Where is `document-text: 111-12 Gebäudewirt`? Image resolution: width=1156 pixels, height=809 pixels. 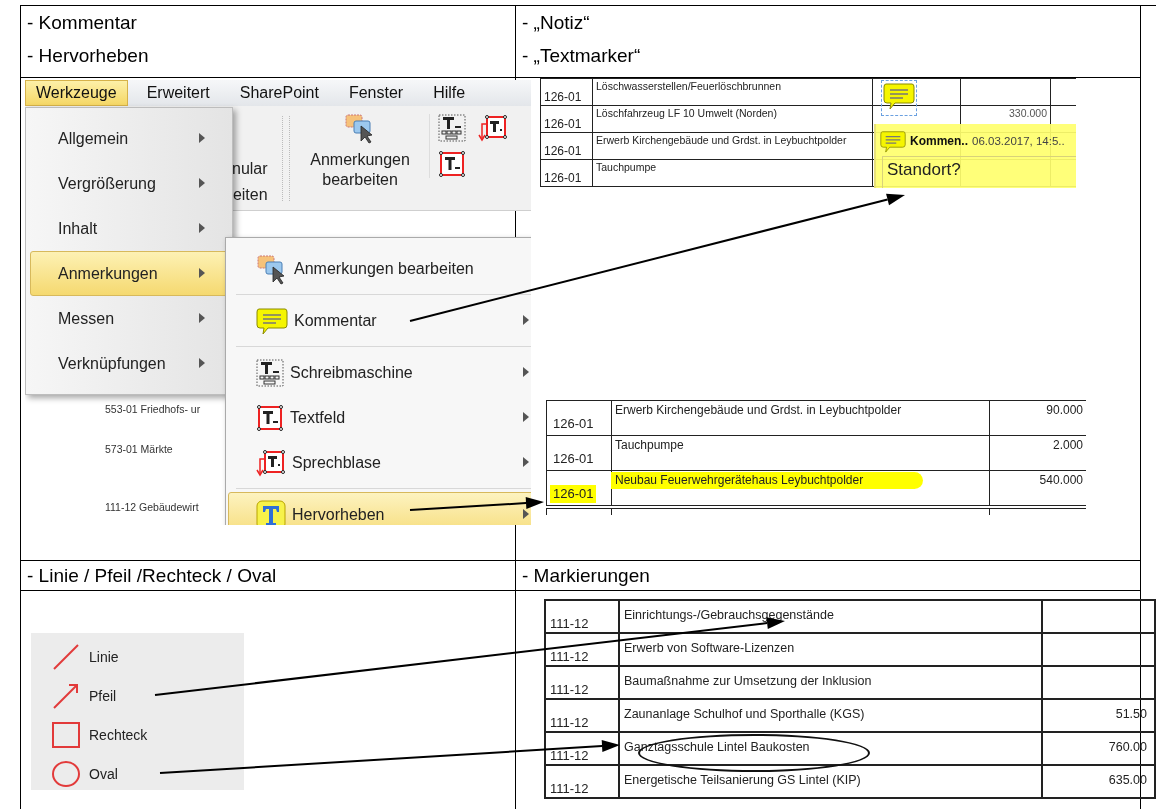 document-text: 111-12 Gebäudewirt is located at coordinates (152, 507).